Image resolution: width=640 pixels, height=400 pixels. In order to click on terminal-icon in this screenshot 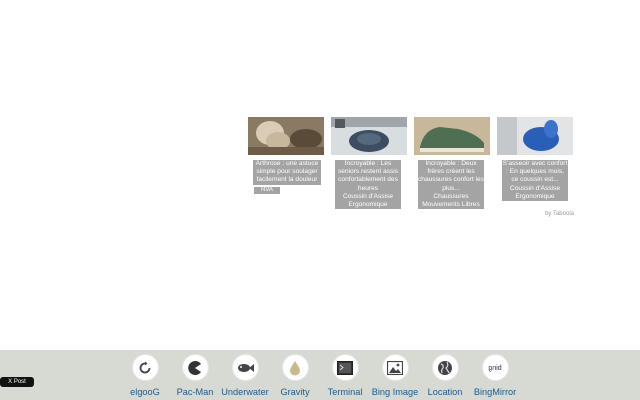, I will do `click(345, 367)`.